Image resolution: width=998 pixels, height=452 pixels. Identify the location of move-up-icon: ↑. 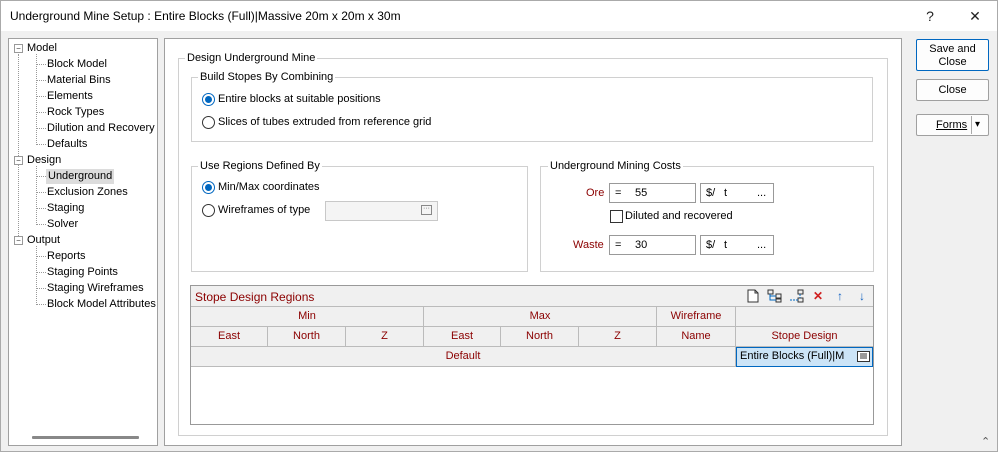
(840, 296).